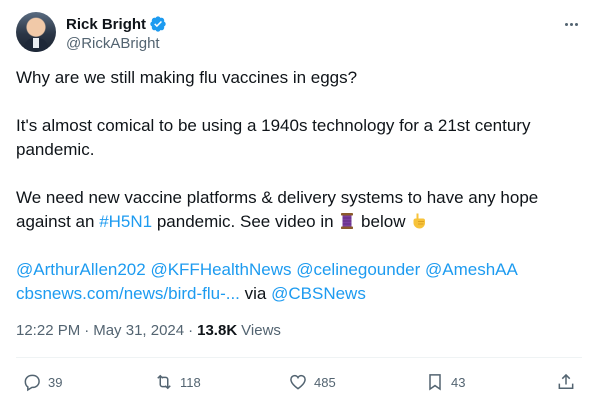 The image size is (598, 407). Describe the element at coordinates (347, 221) in the screenshot. I see `thread-spool-emoji-icon` at that location.